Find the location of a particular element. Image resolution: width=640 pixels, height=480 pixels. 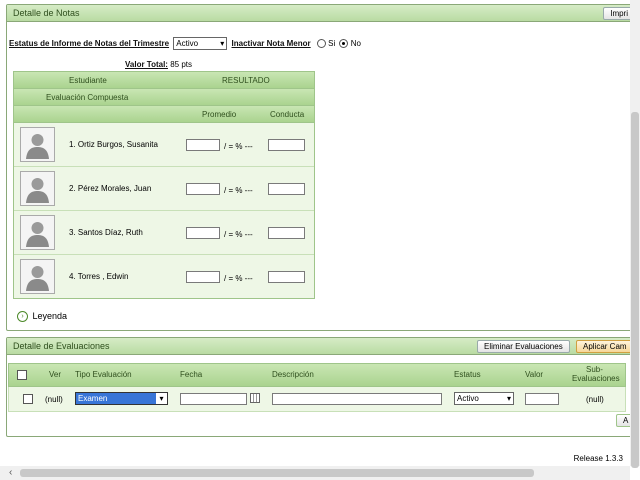

row-sub: (null) is located at coordinates (595, 399).